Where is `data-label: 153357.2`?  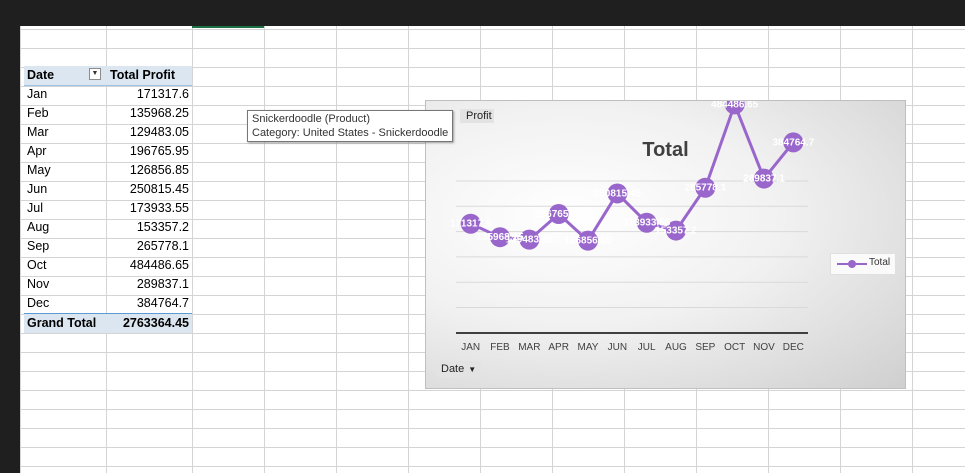
data-label: 153357.2 is located at coordinates (676, 231).